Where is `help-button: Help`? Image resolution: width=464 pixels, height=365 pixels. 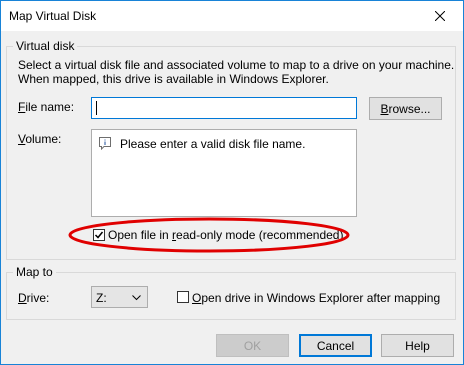
help-button: Help is located at coordinates (417, 345).